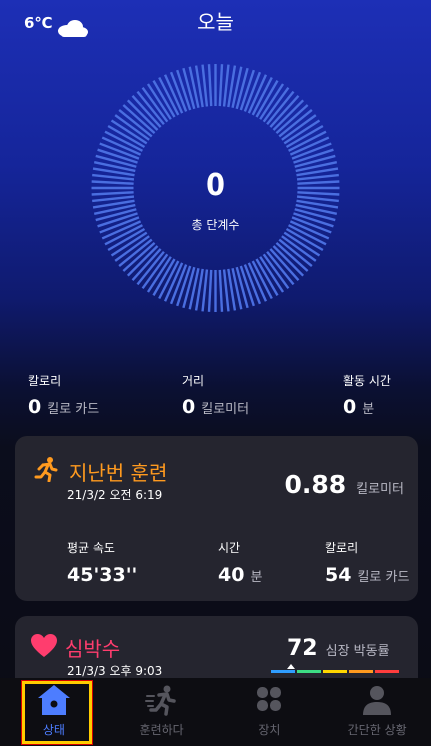 This screenshot has height=746, width=431. What do you see at coordinates (161, 730) in the screenshot?
I see `nav-label-training: 훈련하다` at bounding box center [161, 730].